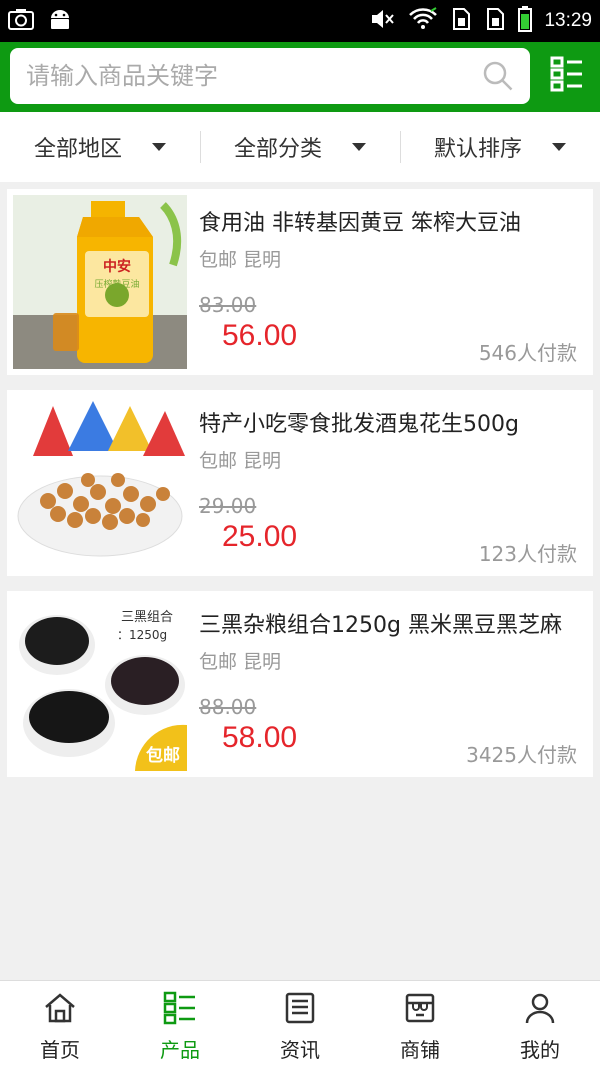 The height and width of the screenshot is (1067, 600). I want to click on filter-bar: 全部地区 全部分类 默认排序, so click(300, 147).